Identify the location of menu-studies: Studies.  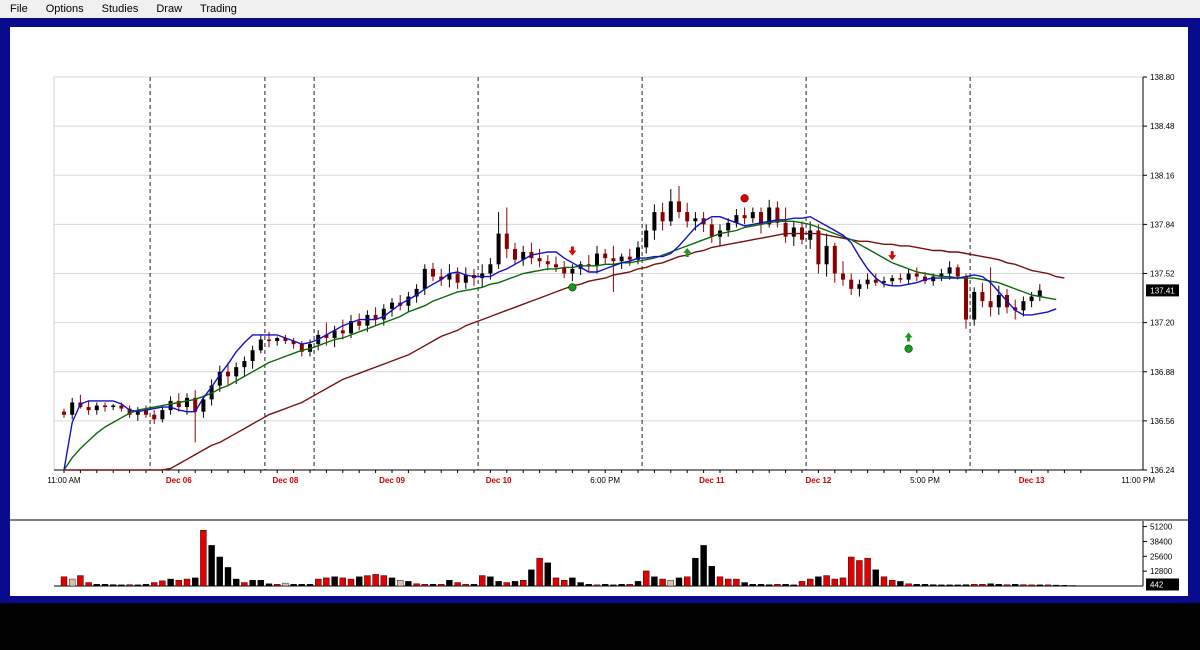
(119, 9).